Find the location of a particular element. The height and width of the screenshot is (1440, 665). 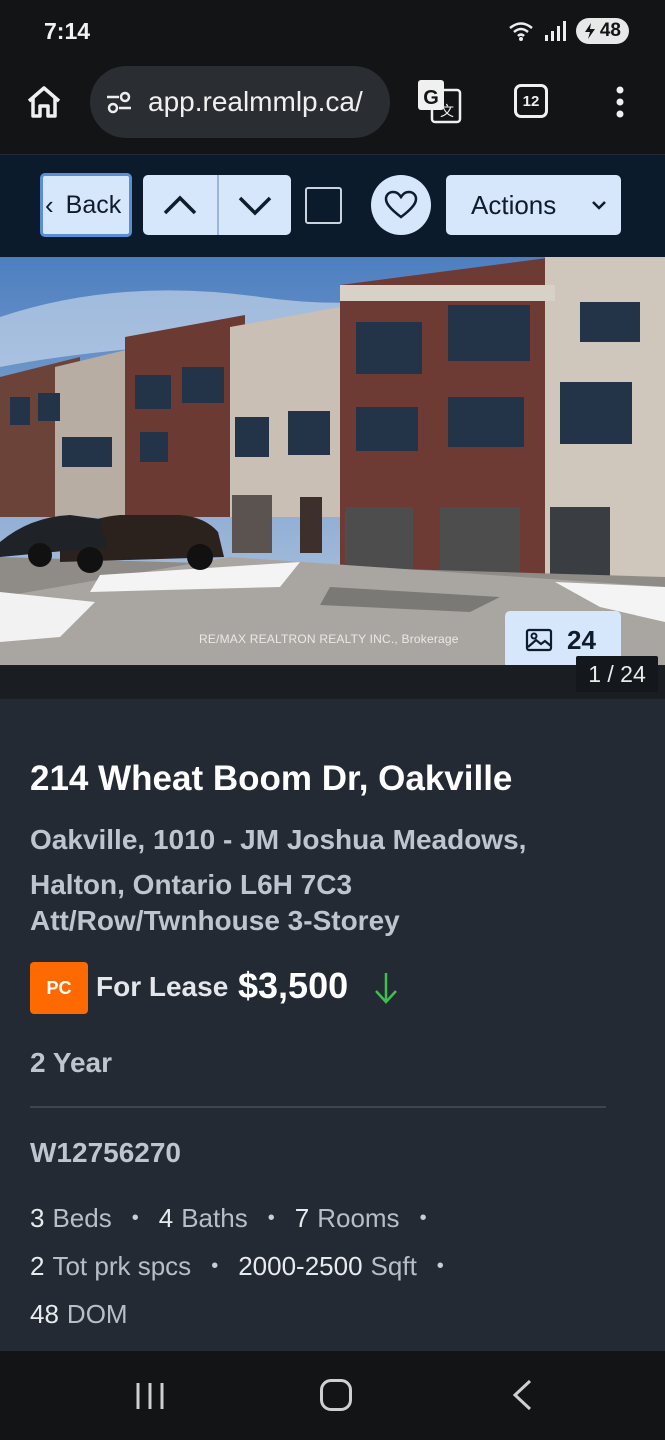

photo-footer is located at coordinates (332, 682).